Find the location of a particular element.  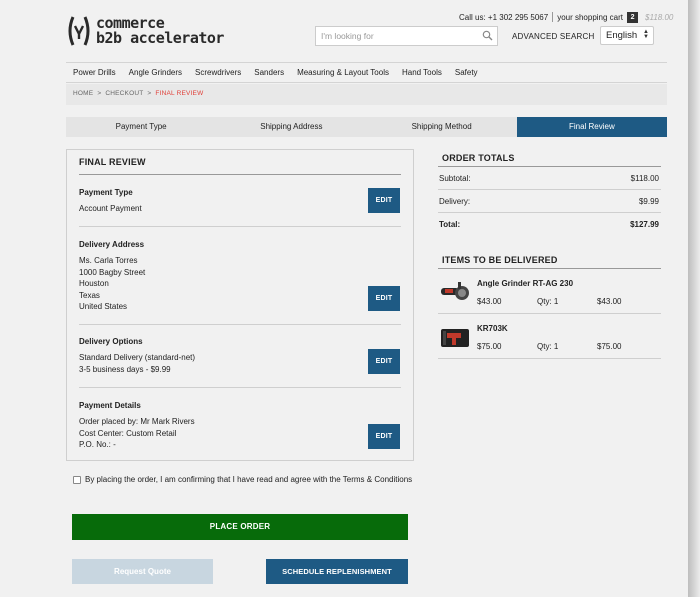

address-line: 1000 Bagby Street is located at coordinates (112, 272).